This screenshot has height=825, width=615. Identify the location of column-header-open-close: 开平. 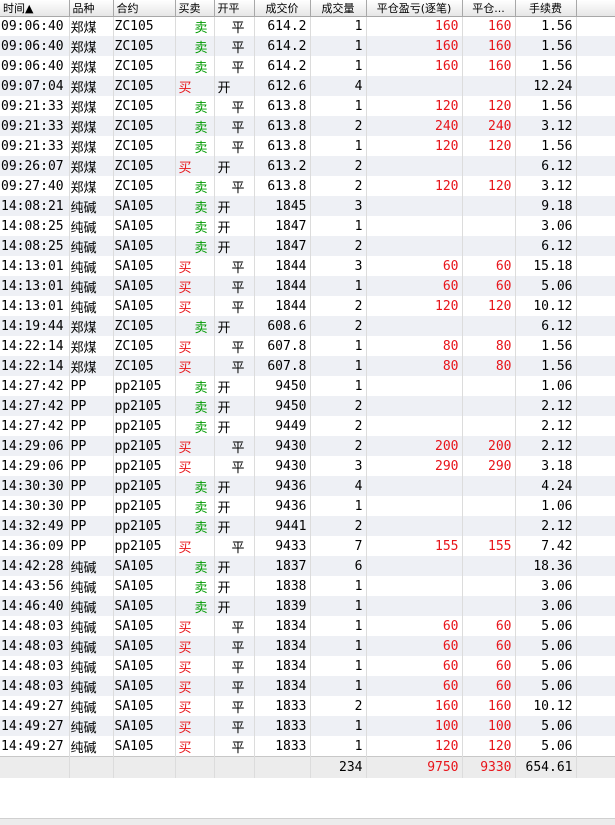
(234, 8).